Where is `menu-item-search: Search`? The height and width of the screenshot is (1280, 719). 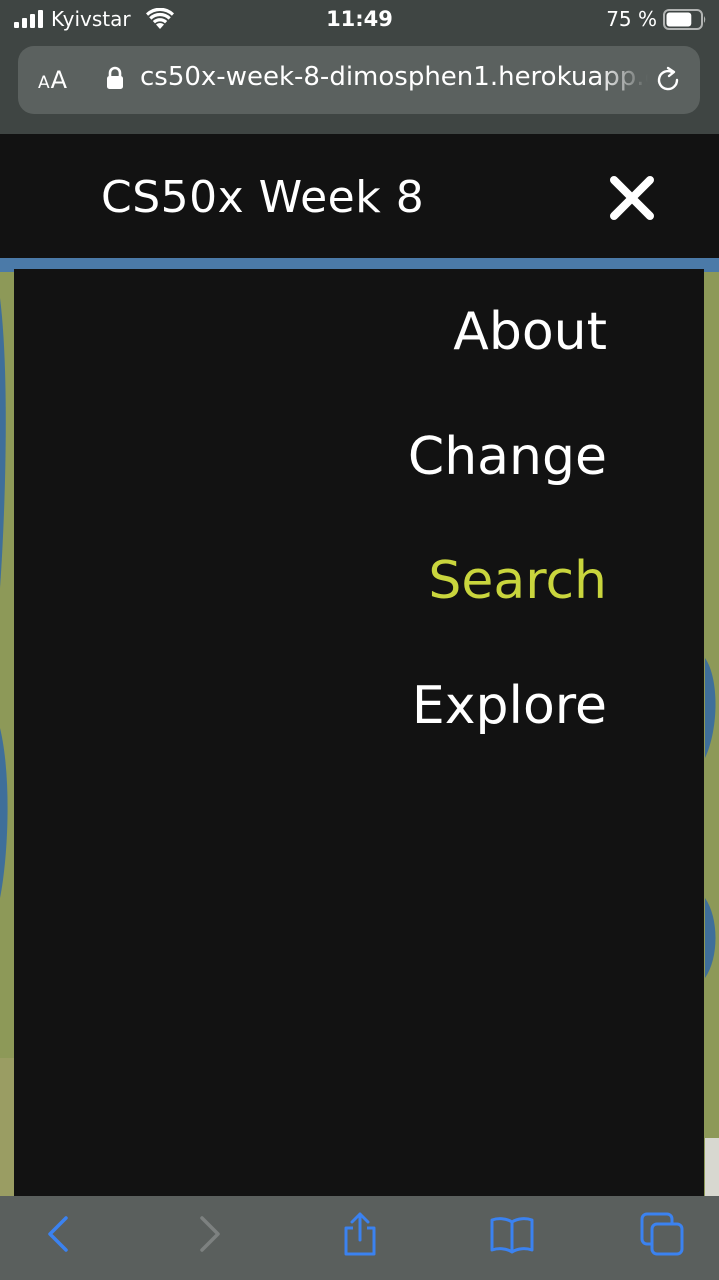
menu-item-search: Search is located at coordinates (517, 581).